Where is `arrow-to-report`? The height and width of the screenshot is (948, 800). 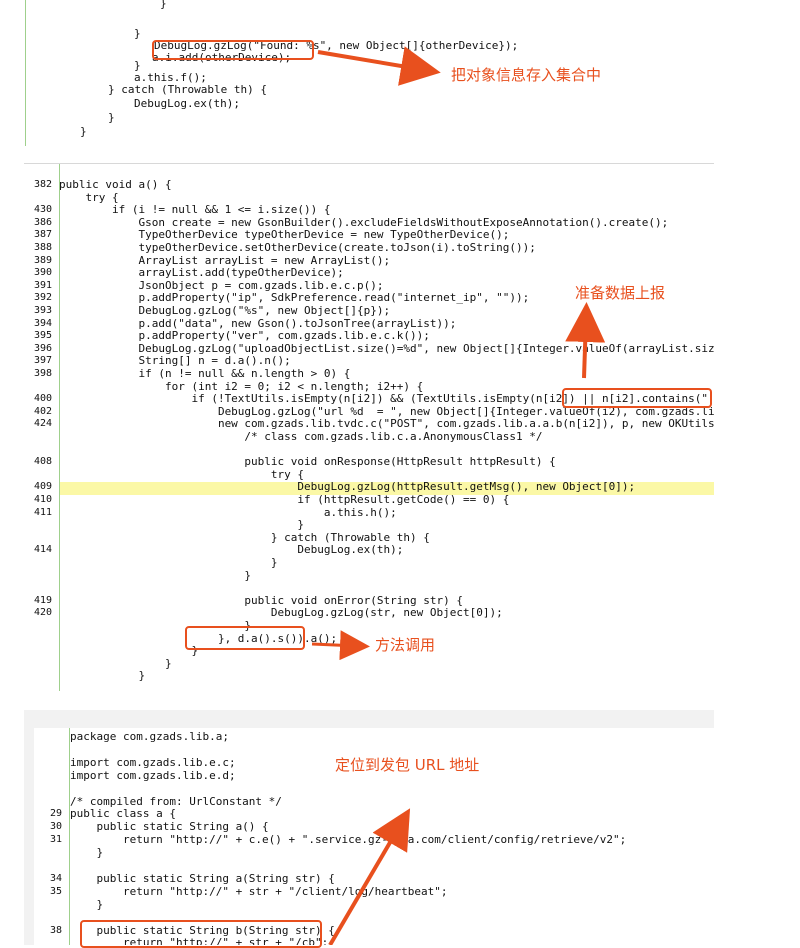 arrow-to-report is located at coordinates (585, 340).